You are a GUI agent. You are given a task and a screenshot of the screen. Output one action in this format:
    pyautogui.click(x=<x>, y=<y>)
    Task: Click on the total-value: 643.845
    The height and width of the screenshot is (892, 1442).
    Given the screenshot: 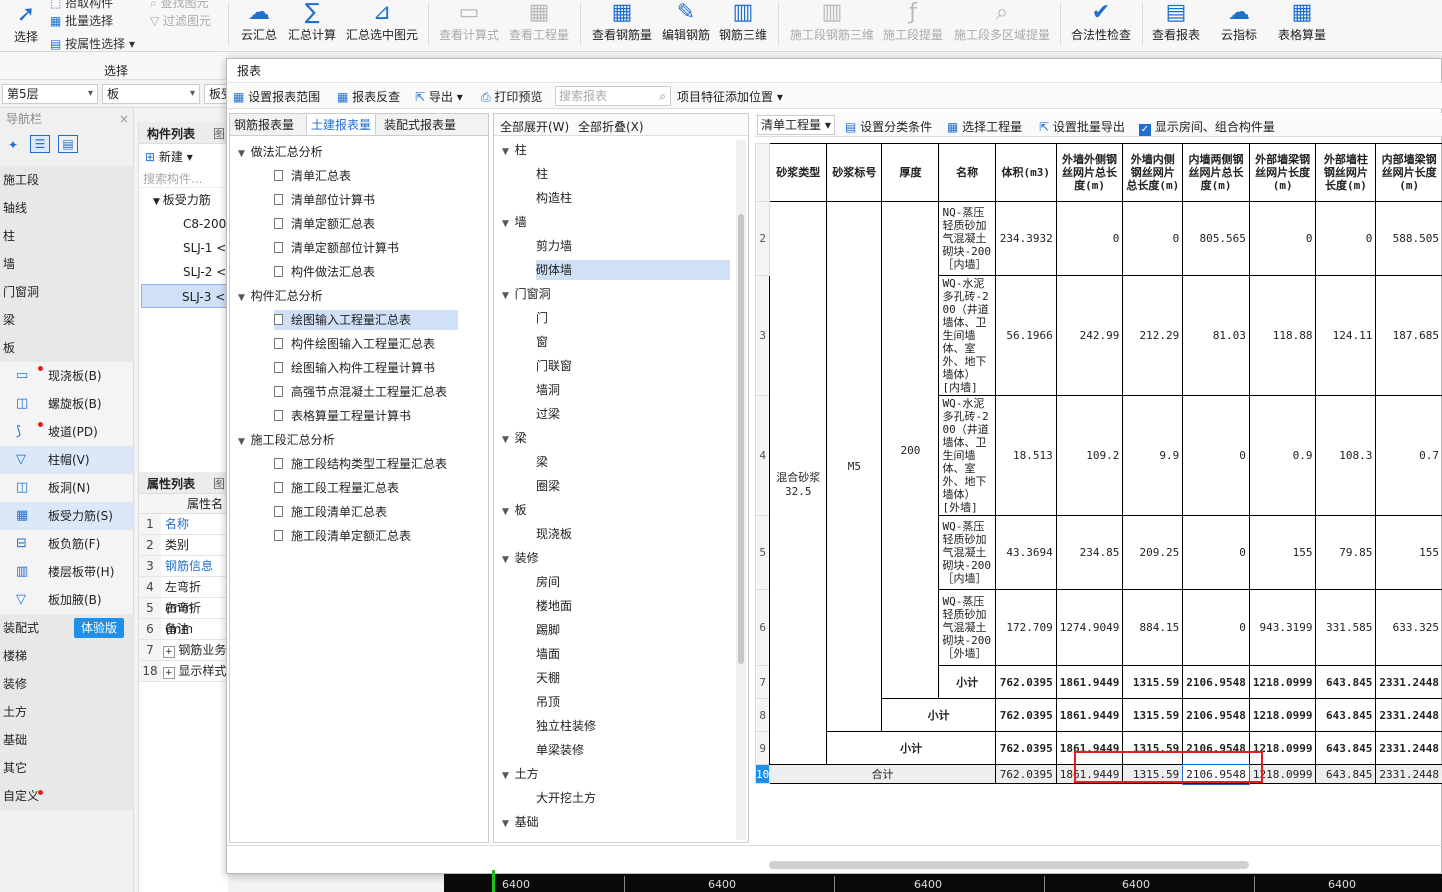 What is the action you would take?
    pyautogui.click(x=1346, y=774)
    